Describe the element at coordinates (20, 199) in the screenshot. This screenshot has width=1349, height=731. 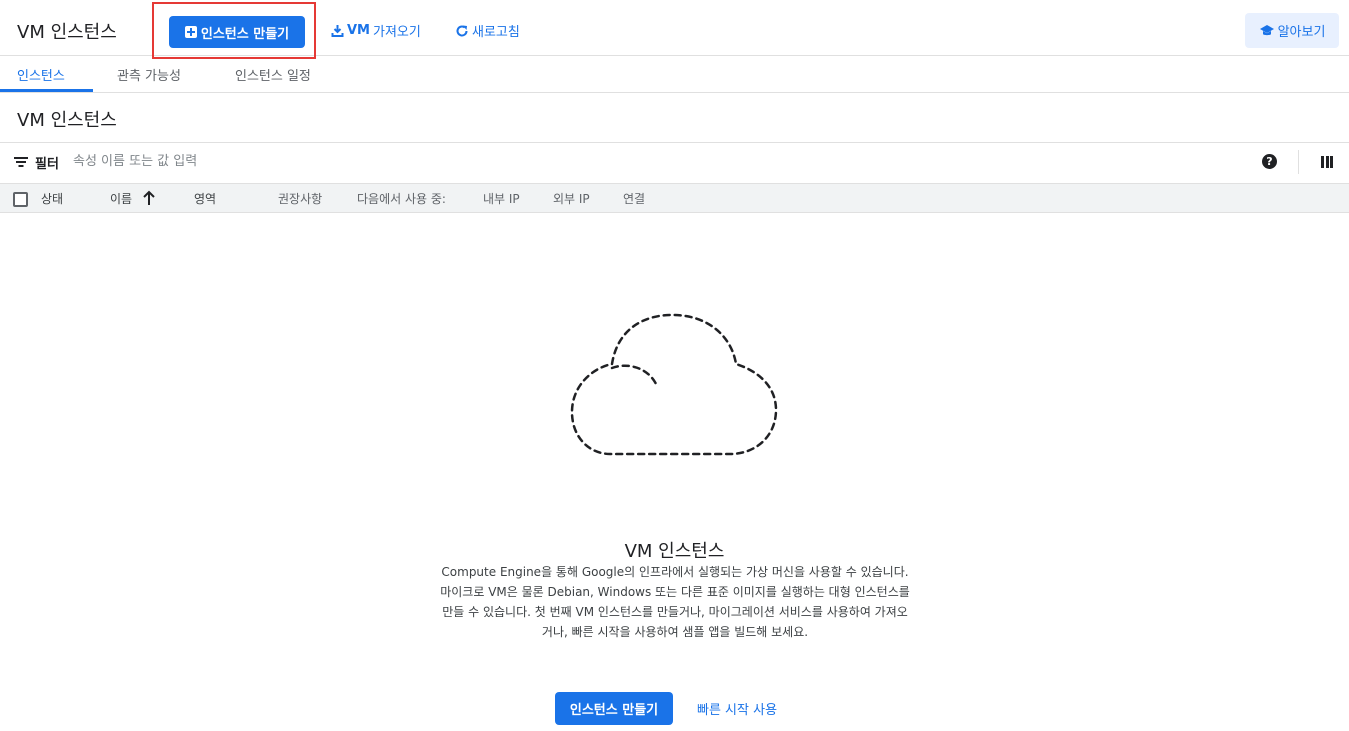
I see `select-all-checkbox` at that location.